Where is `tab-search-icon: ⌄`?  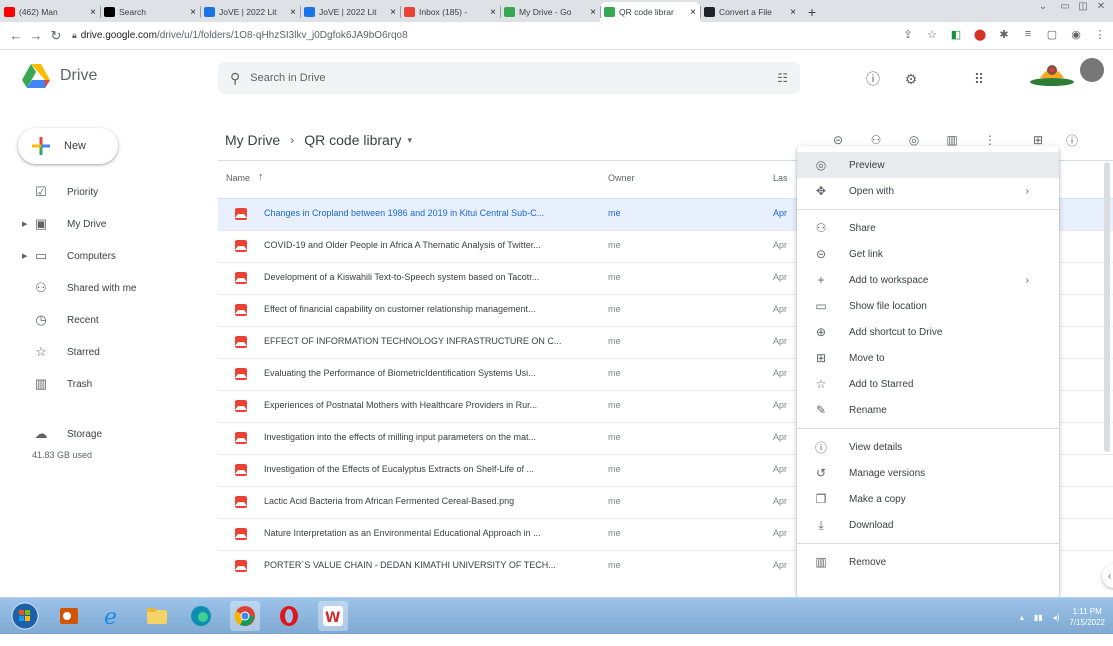 tab-search-icon: ⌄ is located at coordinates (1043, 6).